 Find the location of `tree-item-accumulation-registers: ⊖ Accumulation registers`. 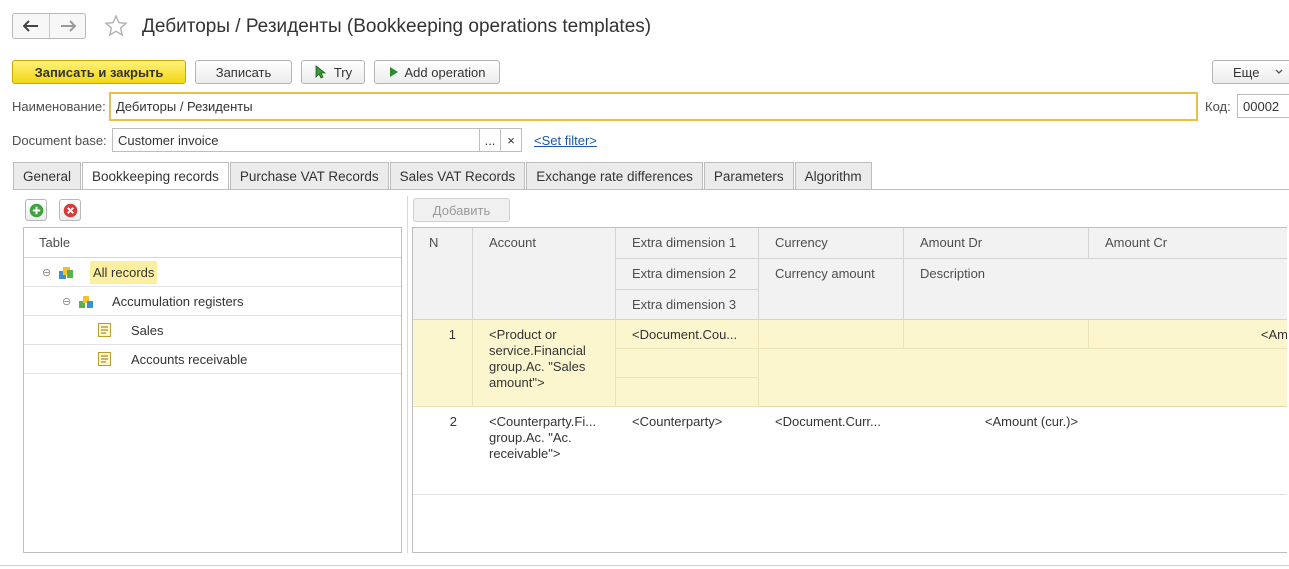

tree-item-accumulation-registers: ⊖ Accumulation registers is located at coordinates (212, 301).